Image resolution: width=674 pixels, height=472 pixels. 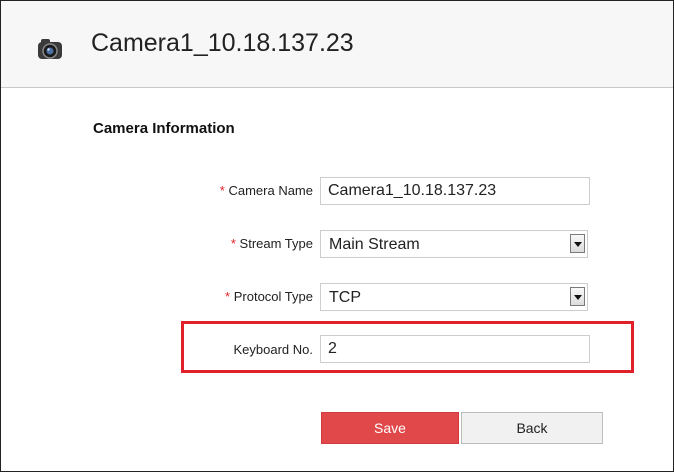 I want to click on save-button: Save, so click(x=390, y=428).